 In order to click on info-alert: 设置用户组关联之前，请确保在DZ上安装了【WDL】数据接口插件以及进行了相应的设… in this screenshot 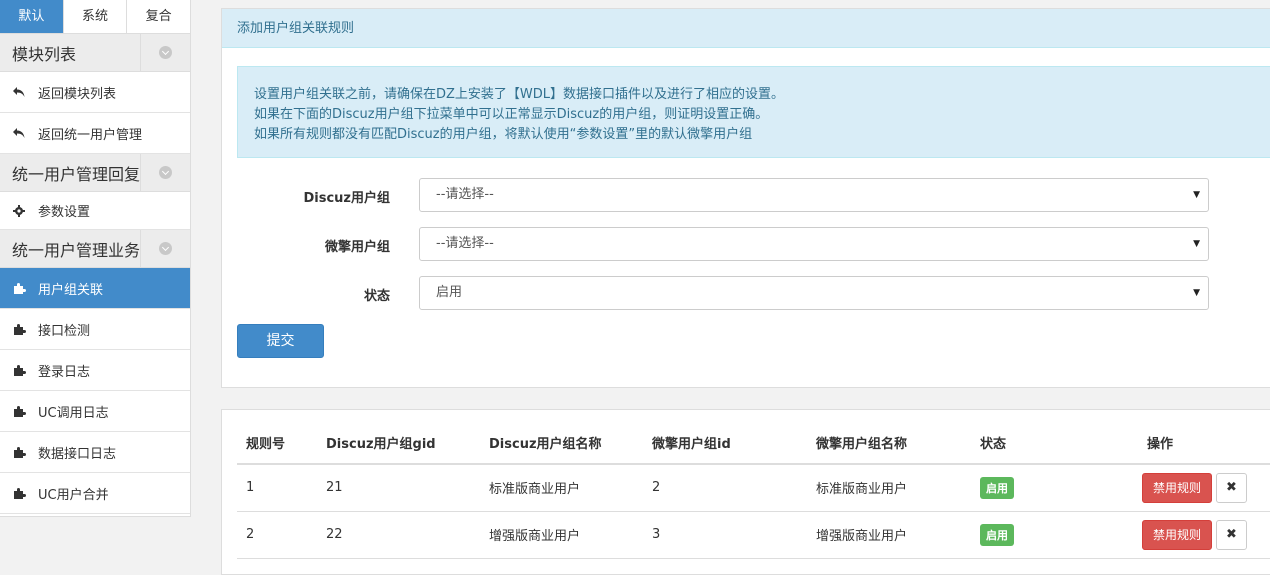, I will do `click(753, 112)`.